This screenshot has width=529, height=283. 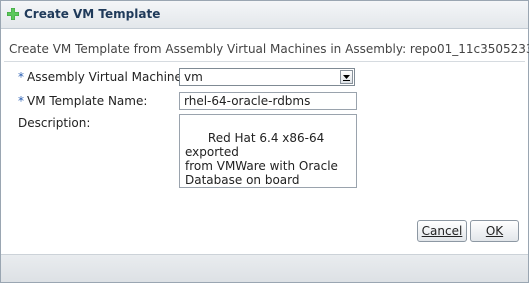 I want to click on template-name-label: * VM Template Name:, so click(x=82, y=101).